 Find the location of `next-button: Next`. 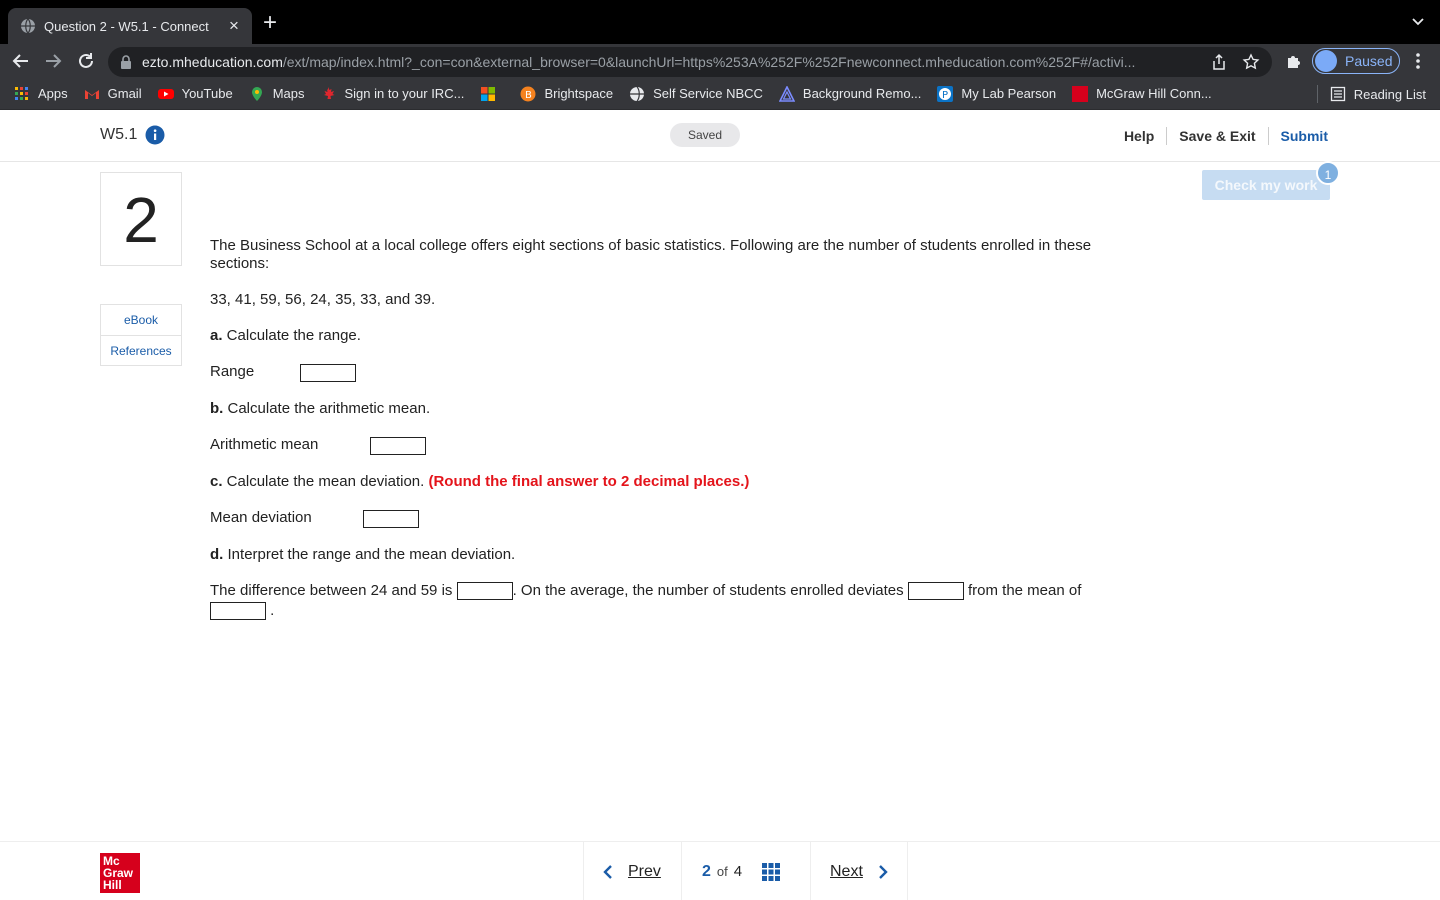

next-button: Next is located at coordinates (859, 871).